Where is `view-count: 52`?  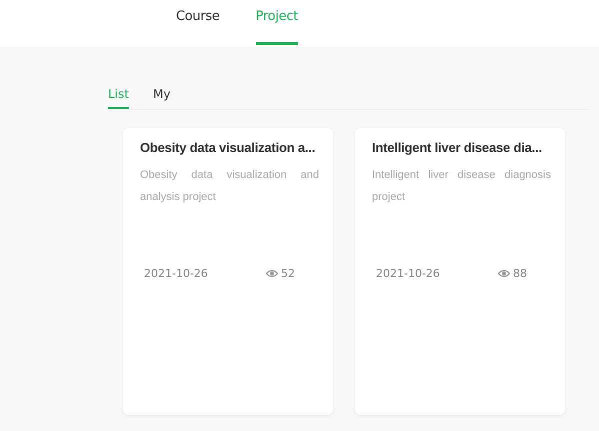 view-count: 52 is located at coordinates (288, 273).